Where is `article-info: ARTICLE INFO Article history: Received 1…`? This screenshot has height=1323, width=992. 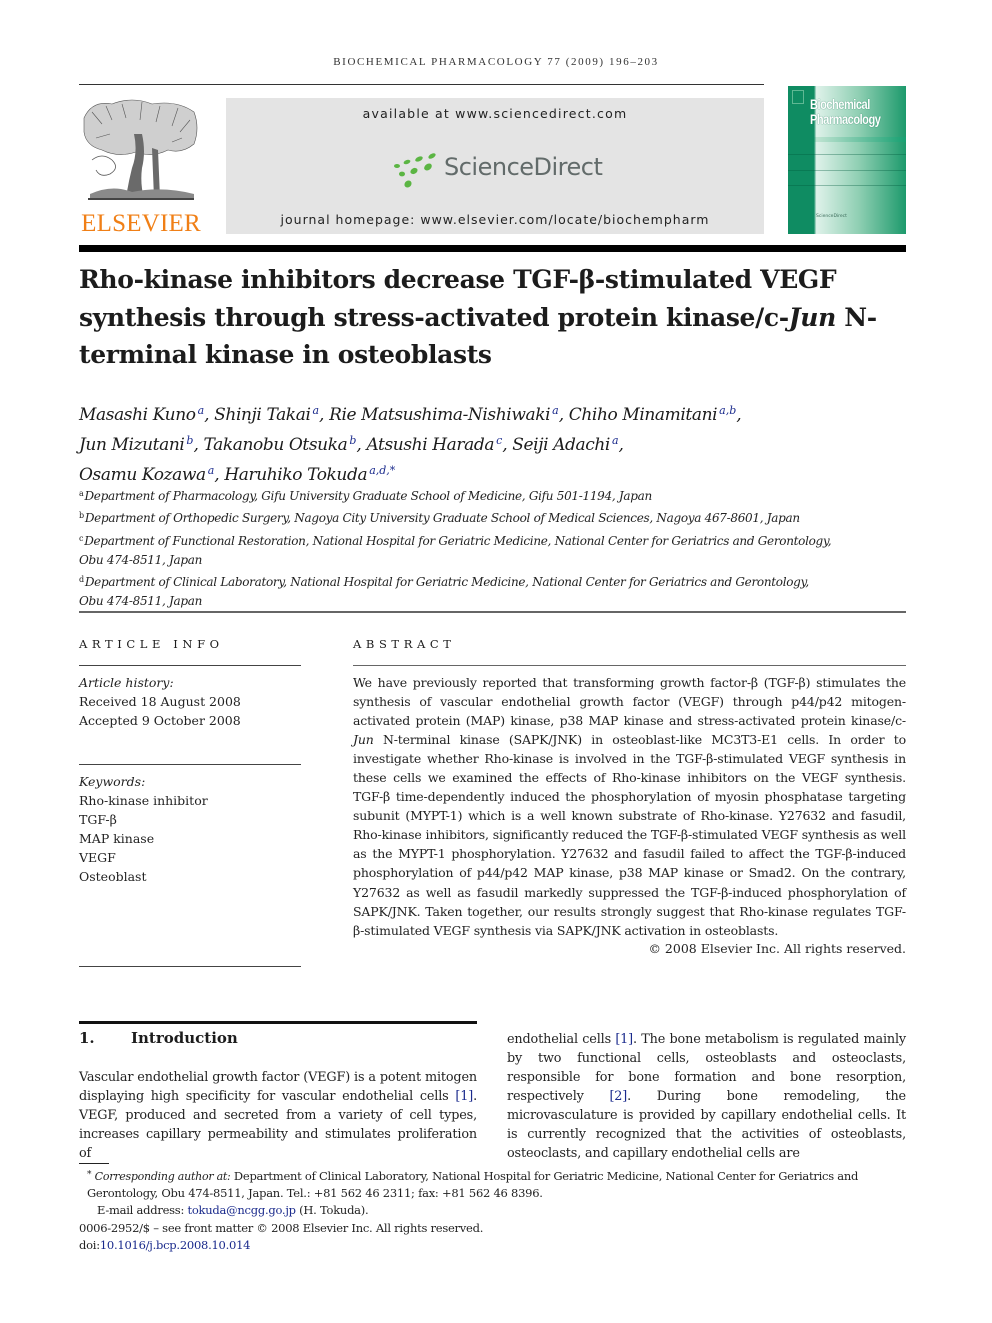
article-info: ARTICLE INFO Article history: Received 1… is located at coordinates (190, 802).